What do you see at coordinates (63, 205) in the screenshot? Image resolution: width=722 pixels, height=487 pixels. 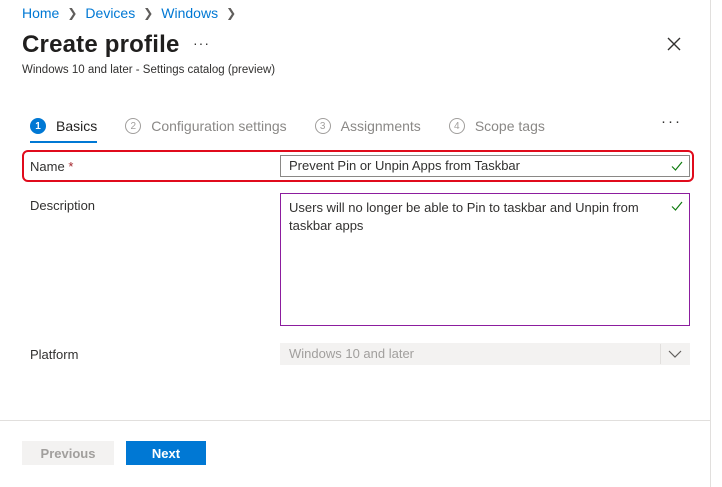 I see `description-label: Description` at bounding box center [63, 205].